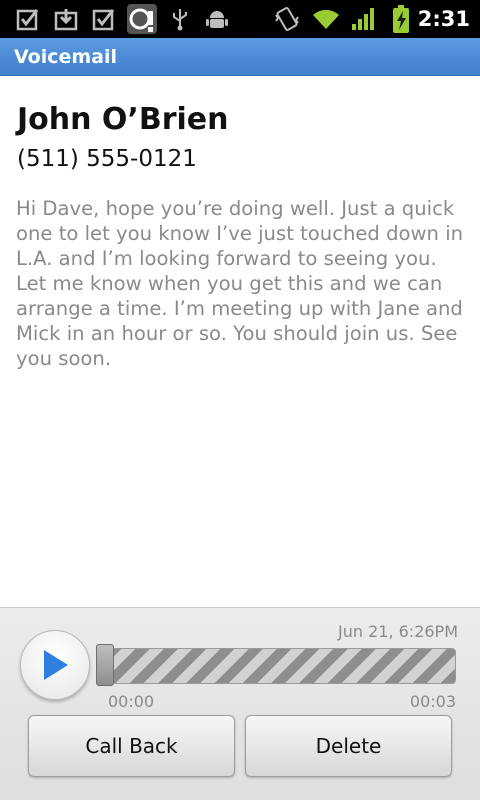 Image resolution: width=480 pixels, height=800 pixels. Describe the element at coordinates (131, 746) in the screenshot. I see `call-back-button: Call Back` at that location.